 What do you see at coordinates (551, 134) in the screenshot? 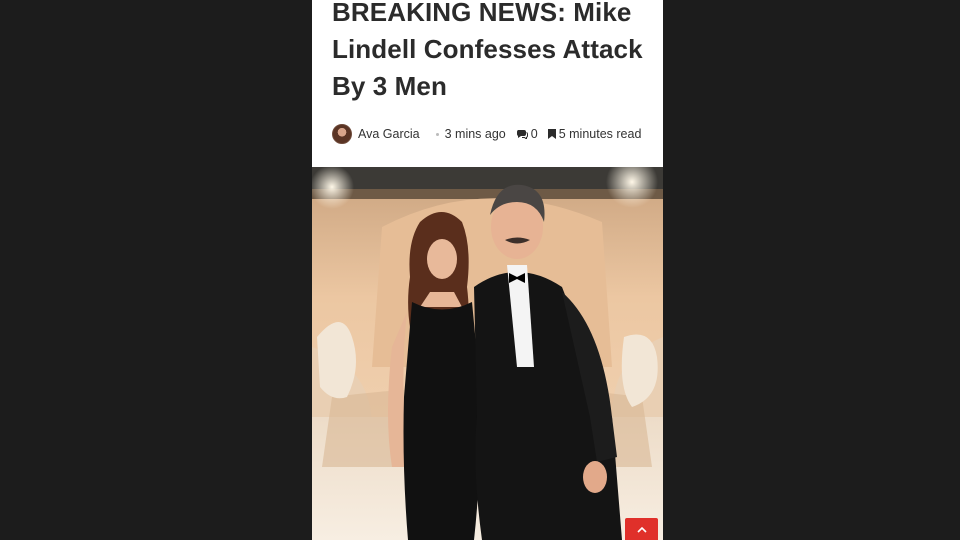
I see `bookmark-icon` at bounding box center [551, 134].